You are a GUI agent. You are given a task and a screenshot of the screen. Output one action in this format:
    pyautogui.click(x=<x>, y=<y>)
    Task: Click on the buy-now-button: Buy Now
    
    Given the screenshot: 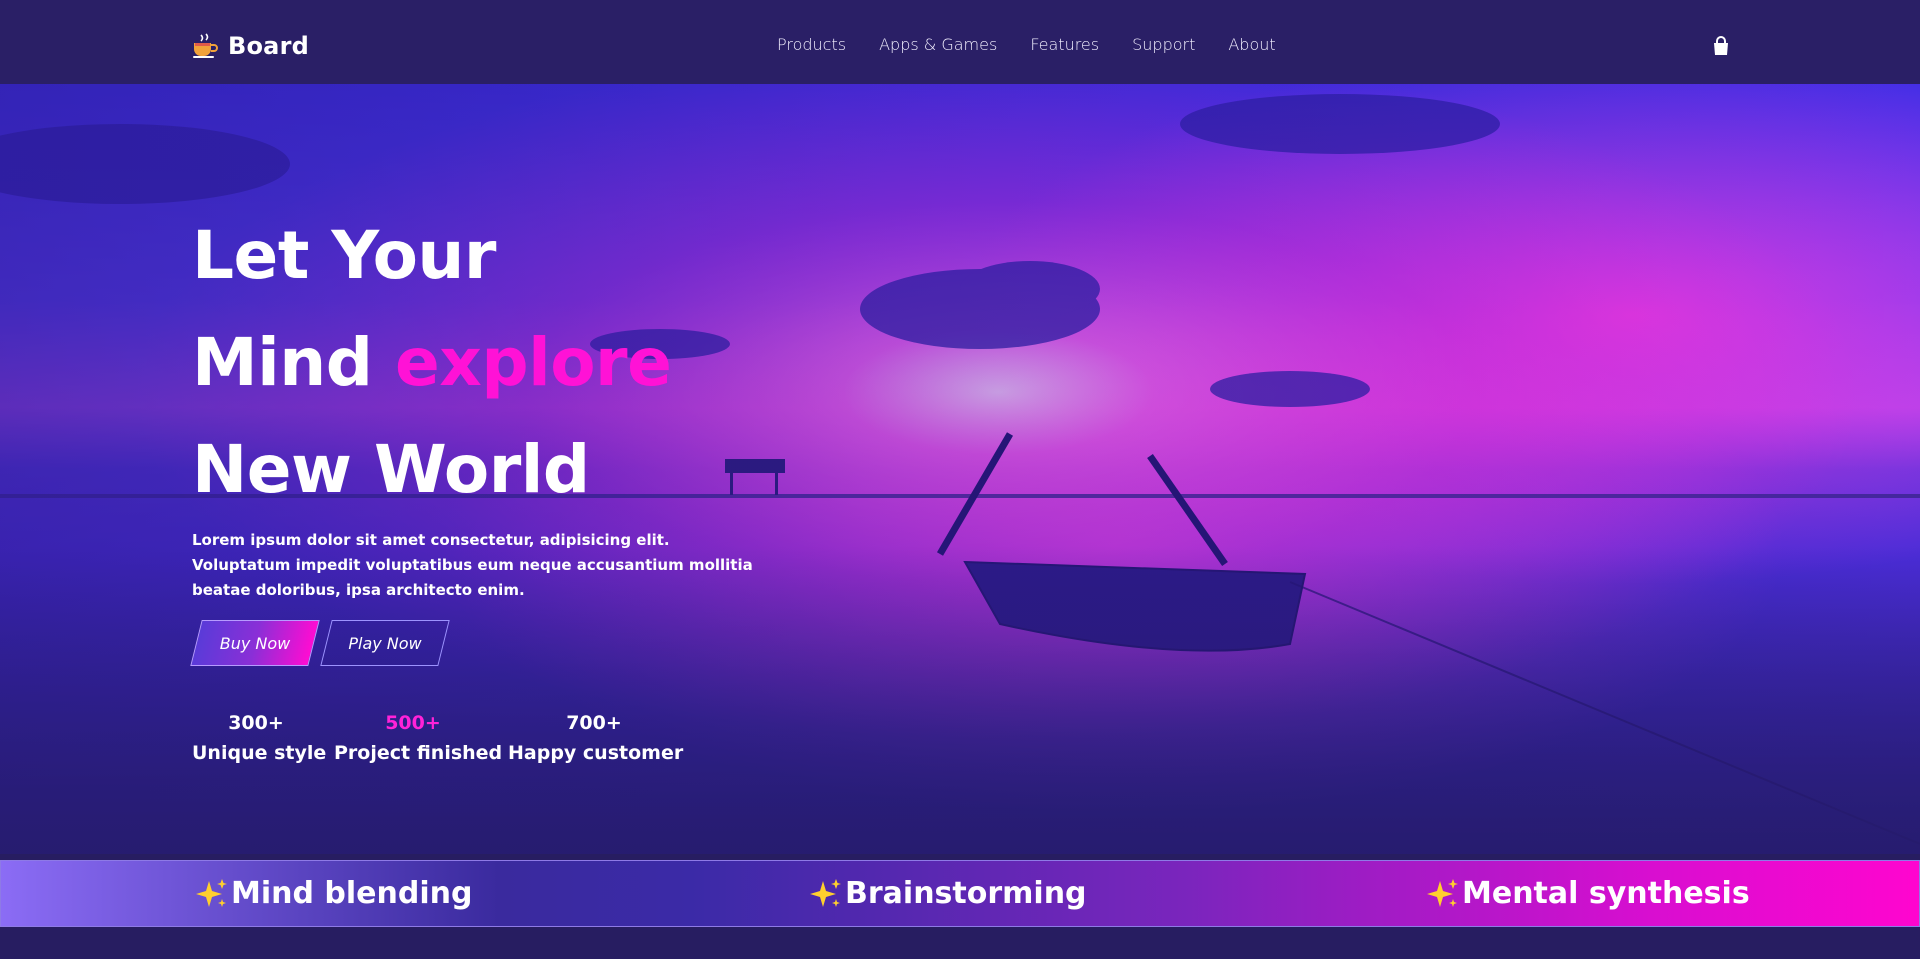 What is the action you would take?
    pyautogui.click(x=255, y=643)
    